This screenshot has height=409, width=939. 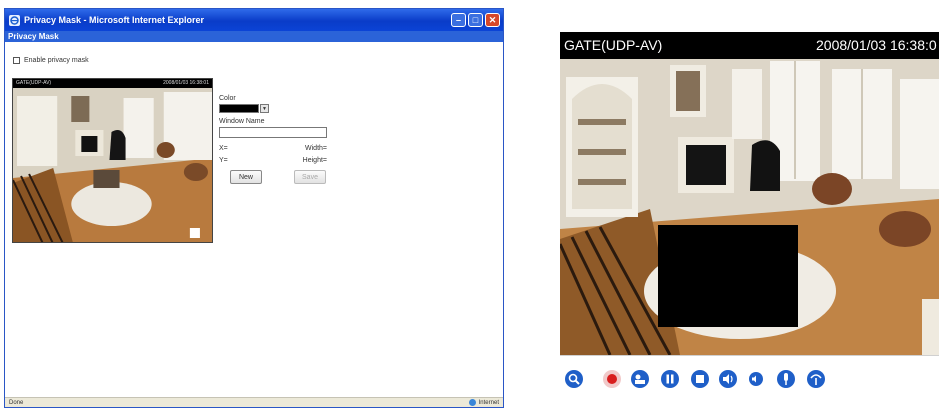 What do you see at coordinates (310, 177) in the screenshot?
I see `save-button: Save` at bounding box center [310, 177].